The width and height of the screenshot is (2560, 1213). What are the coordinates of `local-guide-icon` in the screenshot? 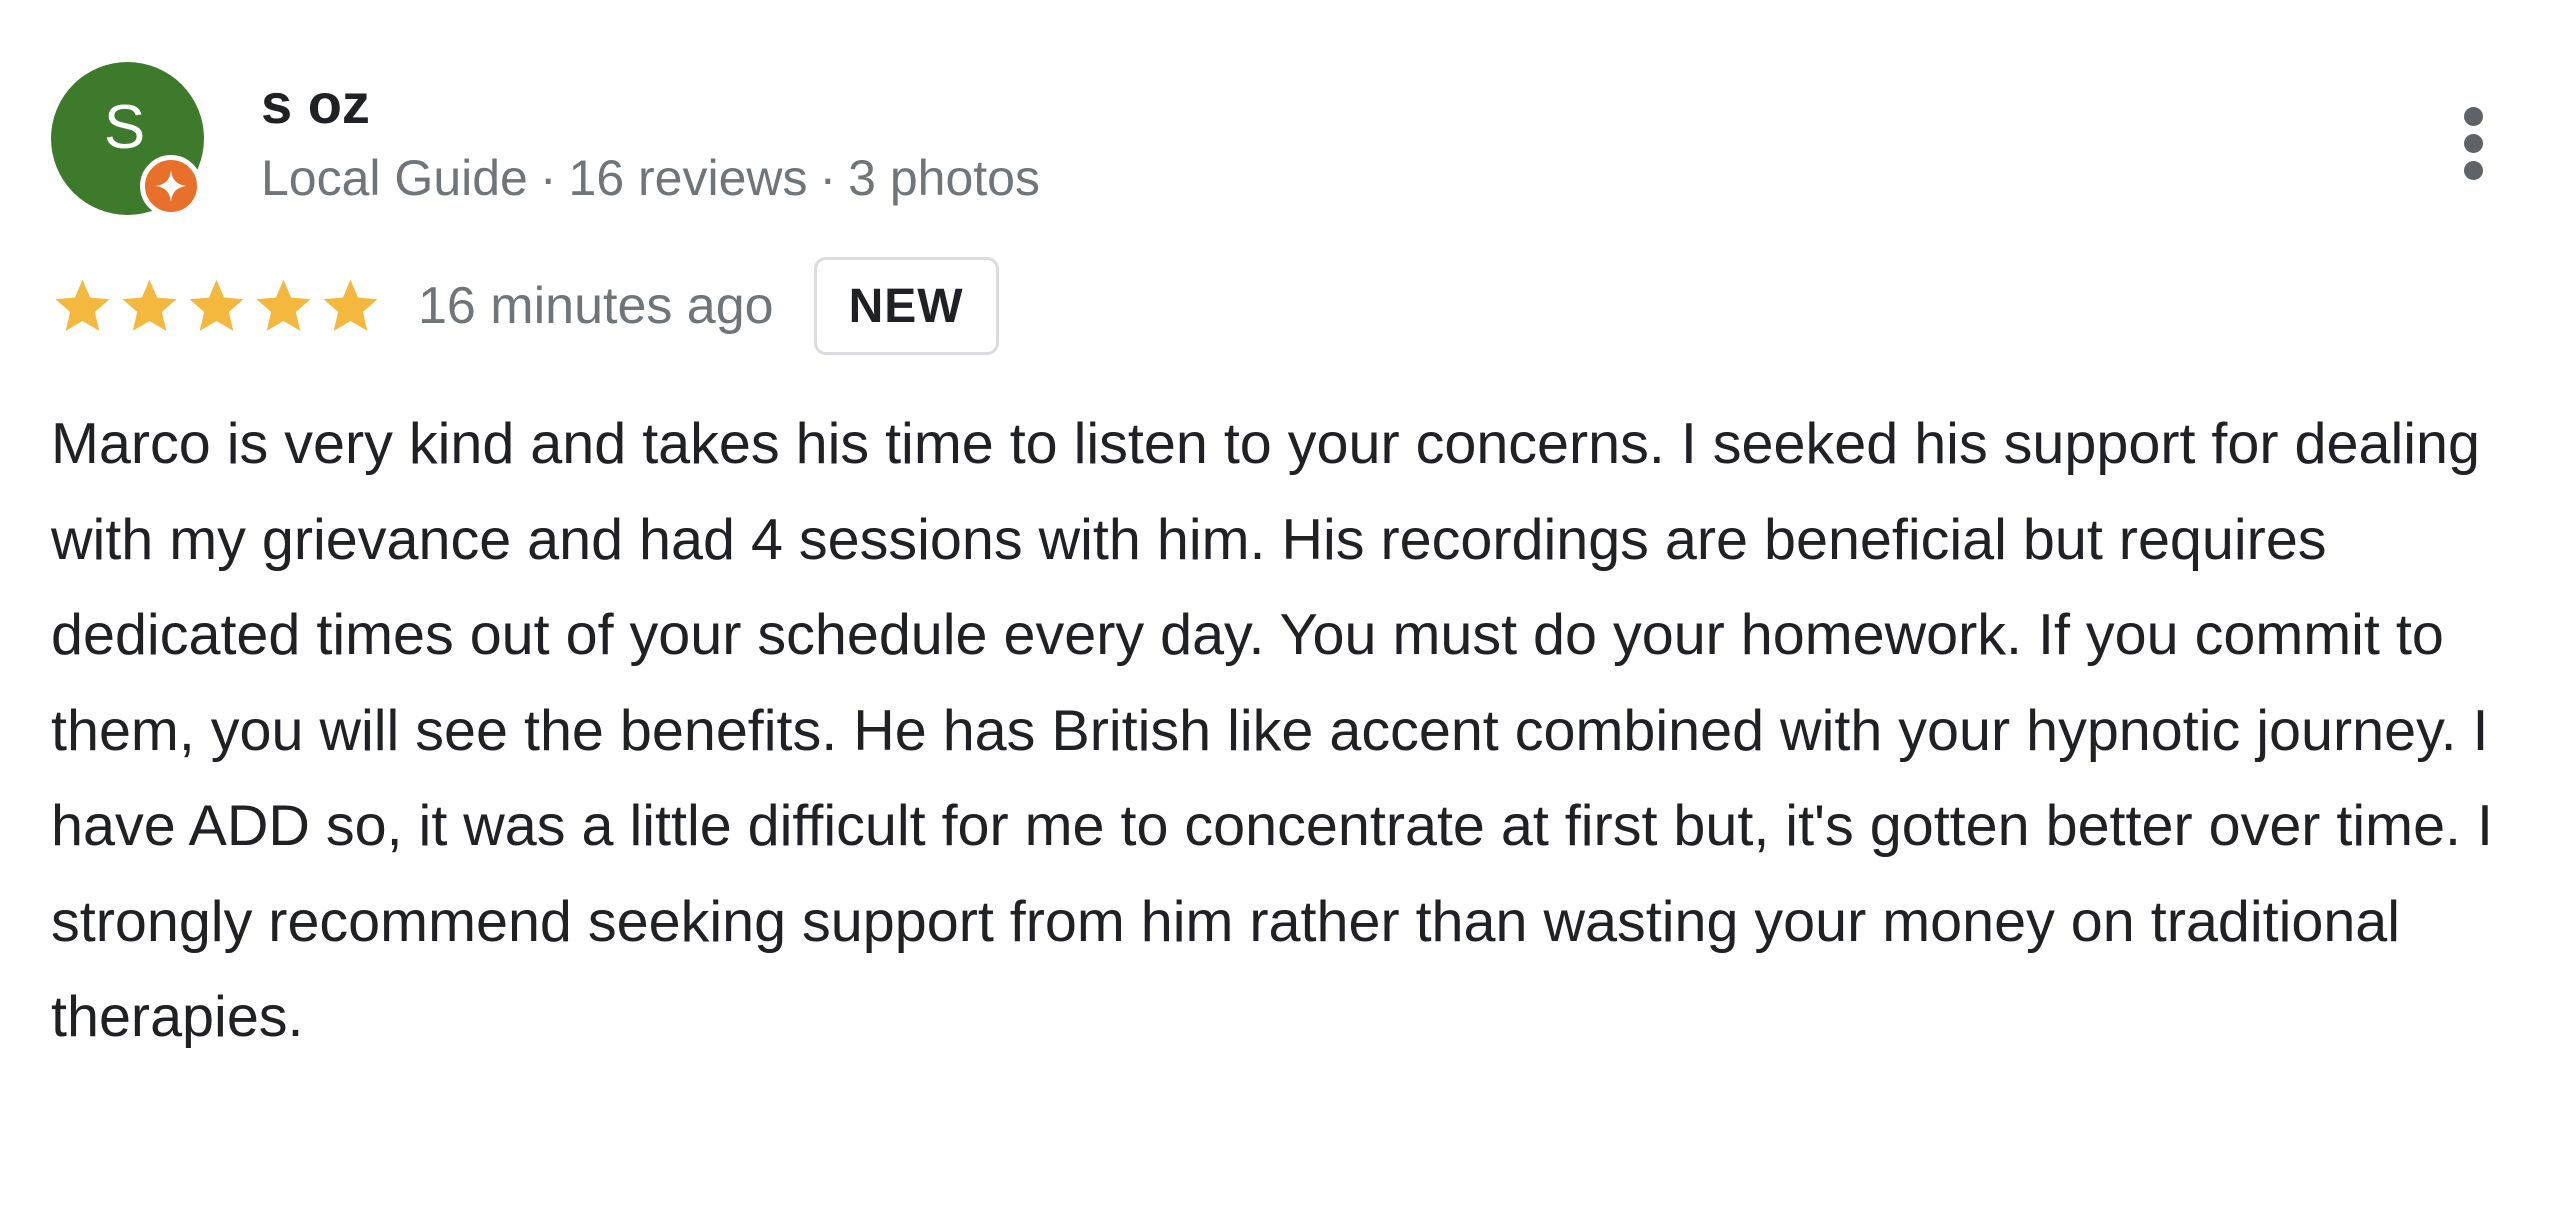 It's located at (171, 186).